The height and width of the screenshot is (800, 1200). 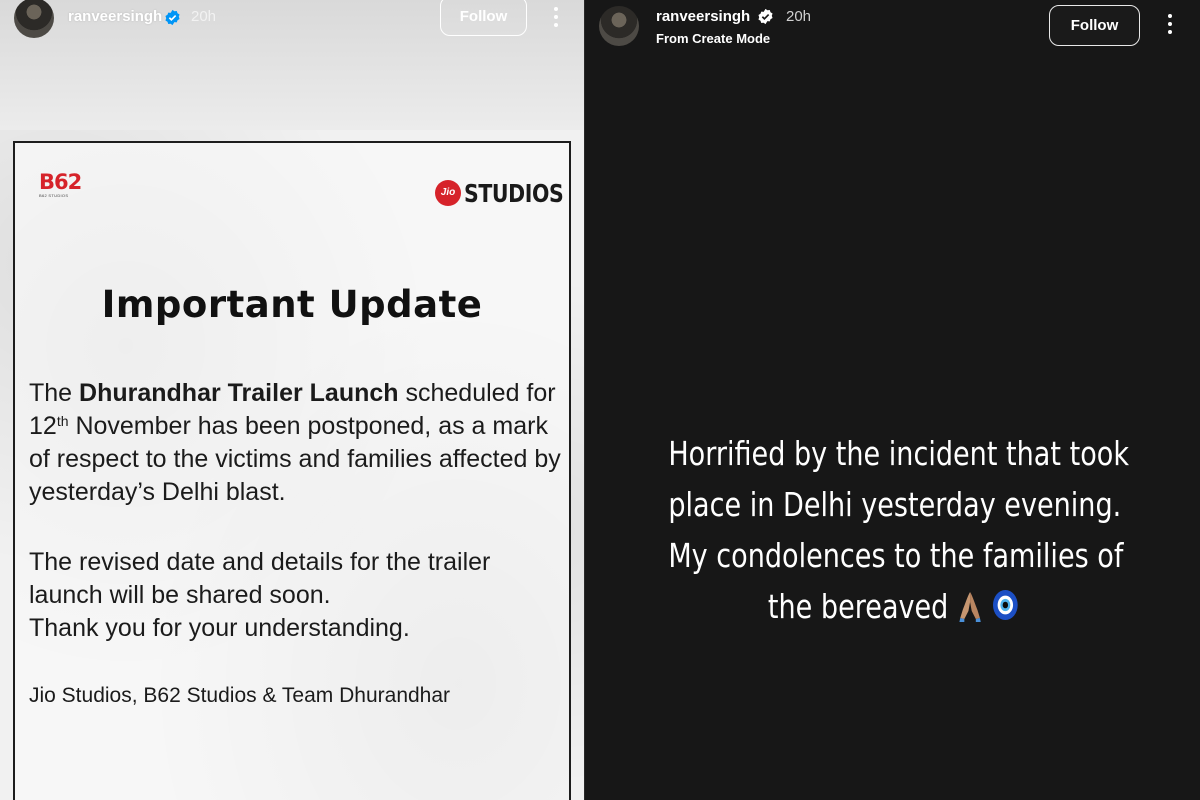 I want to click on story-subtitle: From Create Mode, so click(x=713, y=38).